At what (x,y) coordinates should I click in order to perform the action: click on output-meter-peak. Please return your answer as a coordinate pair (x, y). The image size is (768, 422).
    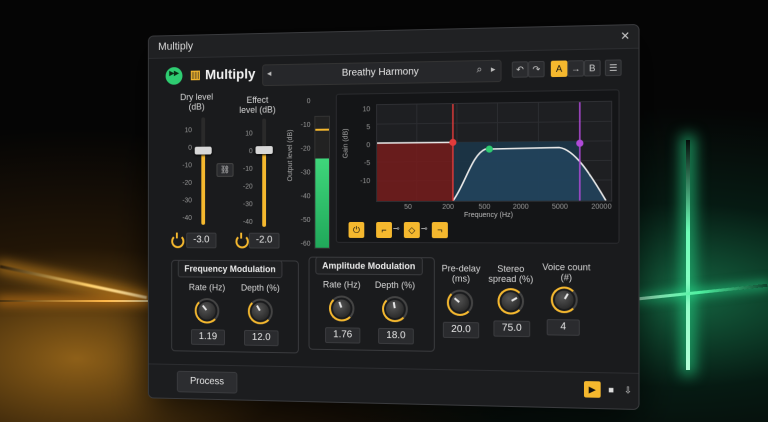
    Looking at the image, I should click on (322, 129).